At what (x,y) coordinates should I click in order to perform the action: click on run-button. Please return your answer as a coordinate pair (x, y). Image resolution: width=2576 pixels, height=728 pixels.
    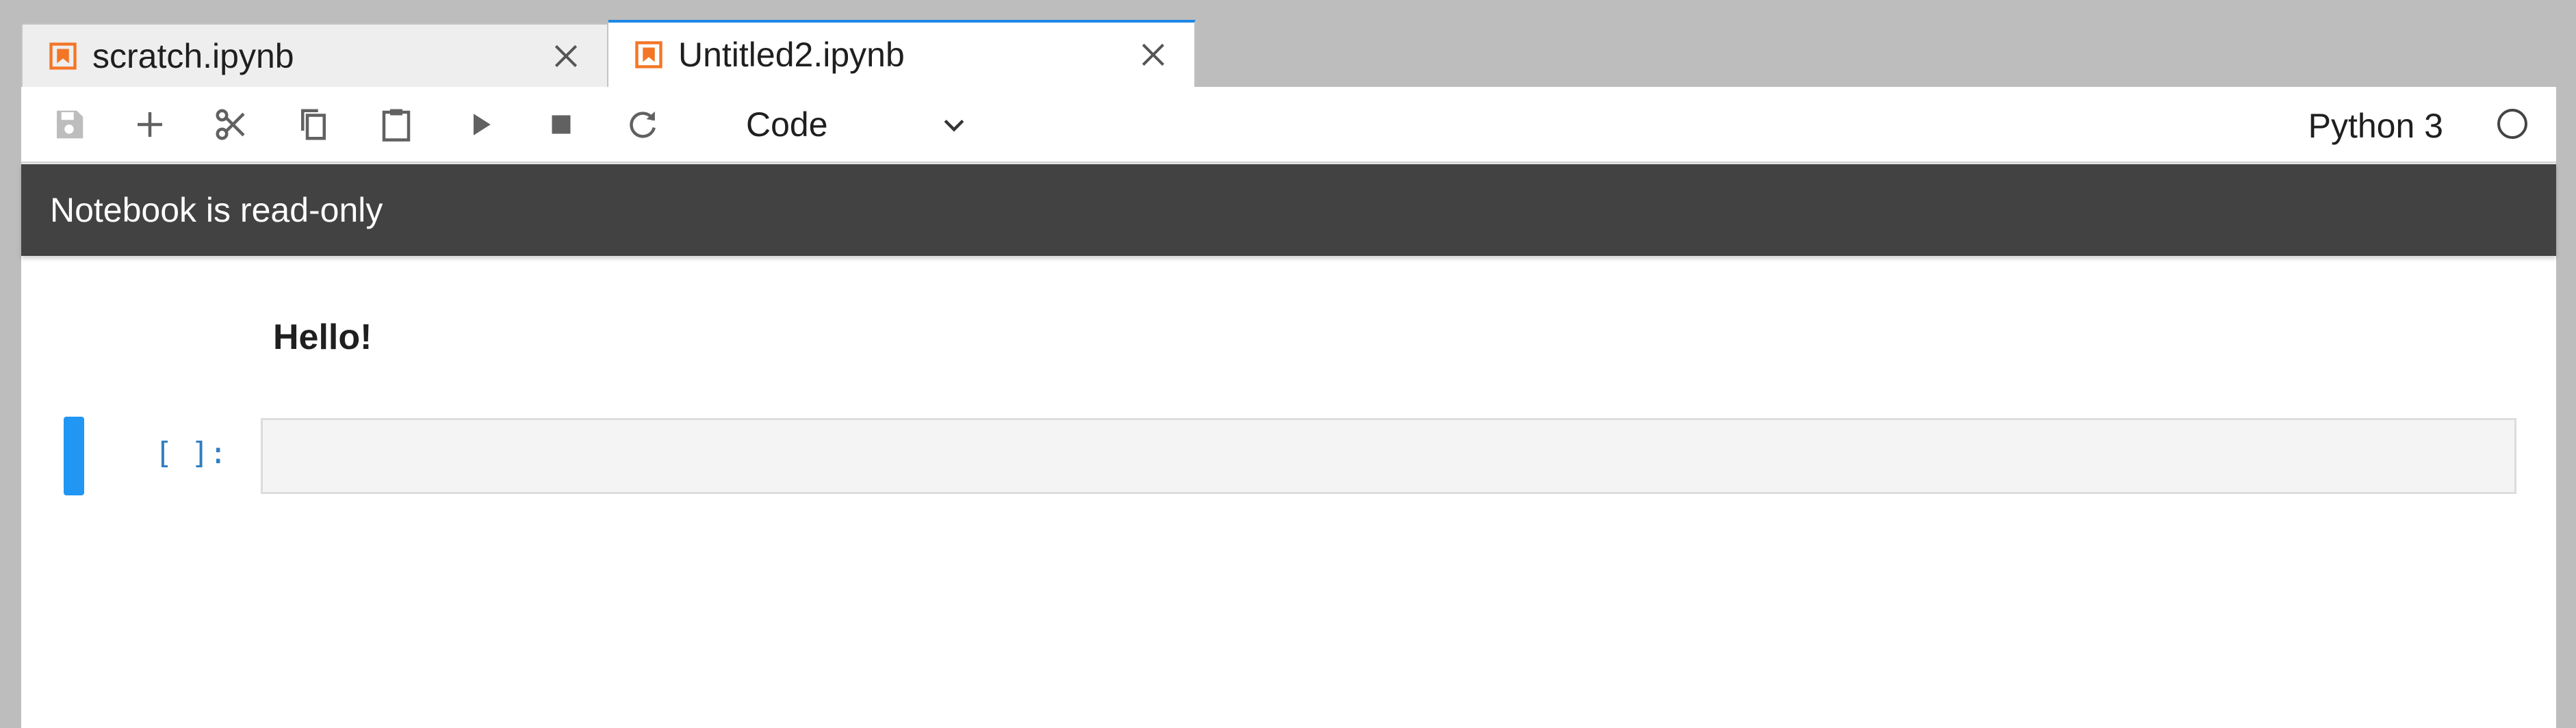
    Looking at the image, I should click on (480, 124).